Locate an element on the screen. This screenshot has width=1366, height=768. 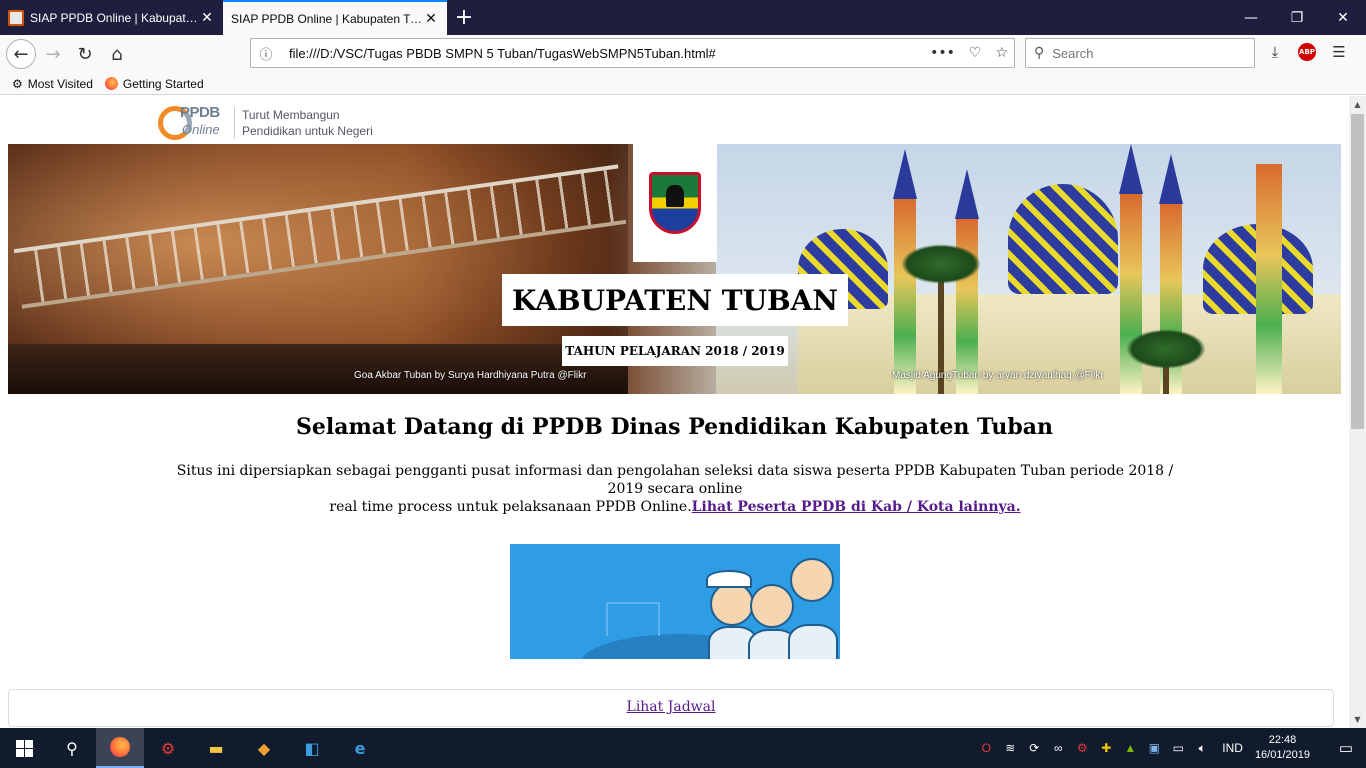
windows-logo-icon is located at coordinates (24, 748).